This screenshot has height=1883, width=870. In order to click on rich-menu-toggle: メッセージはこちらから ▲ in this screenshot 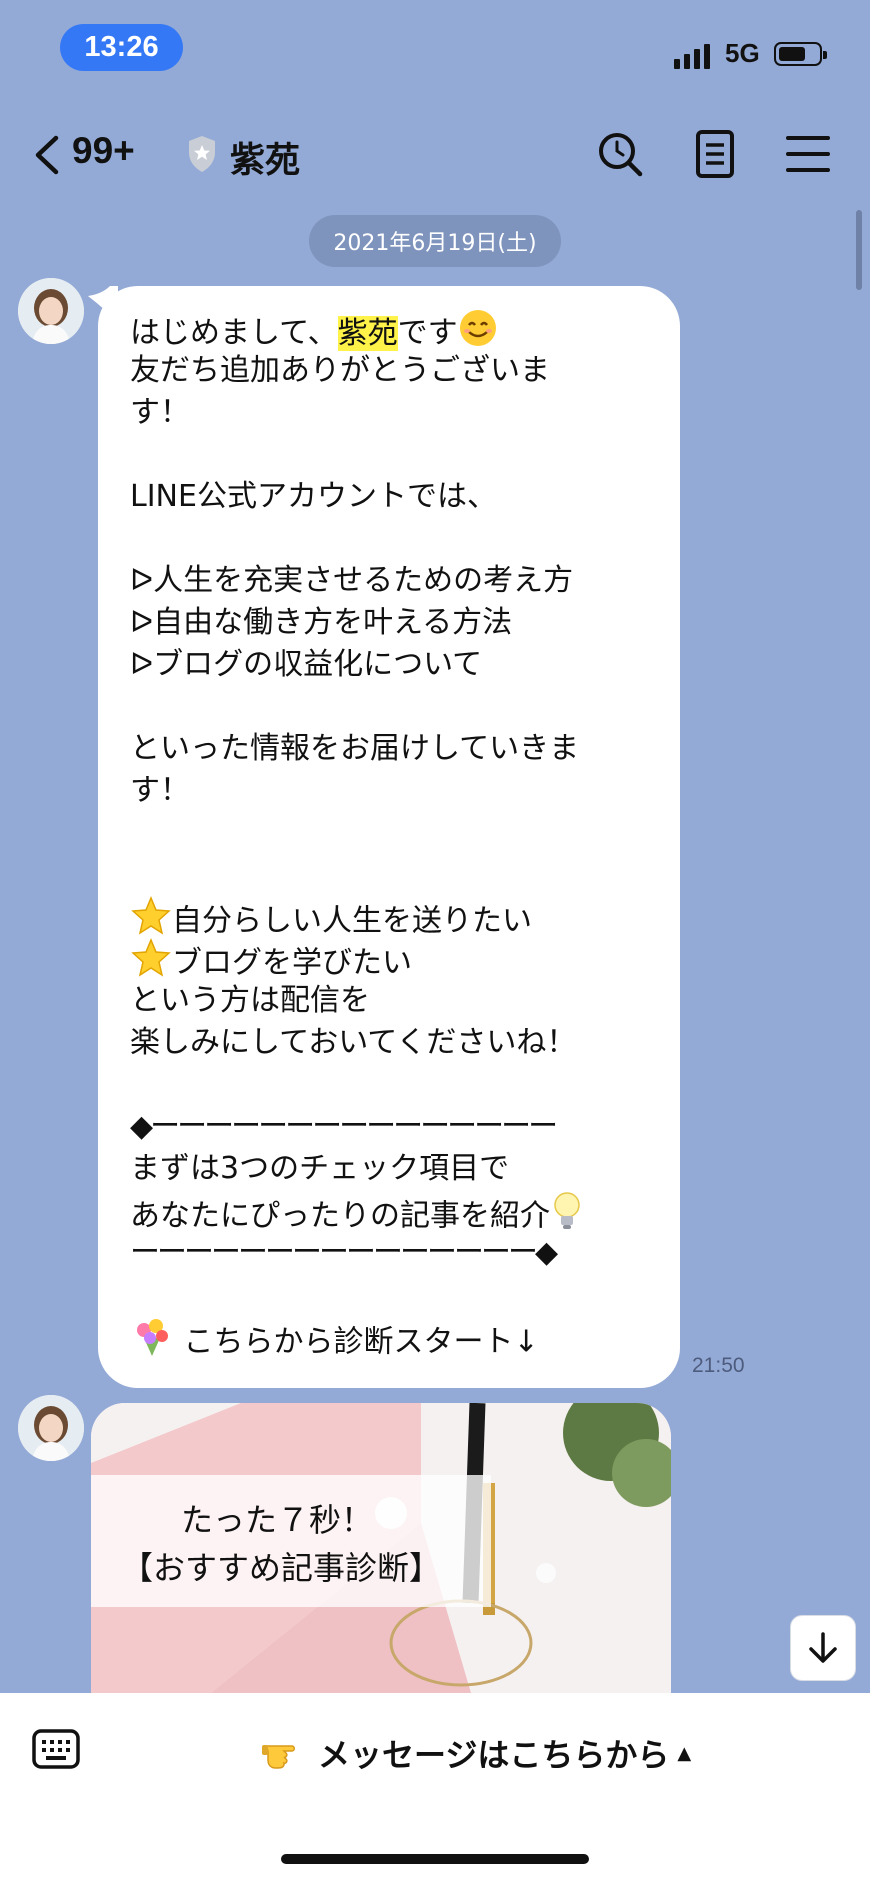, I will do `click(476, 1753)`.